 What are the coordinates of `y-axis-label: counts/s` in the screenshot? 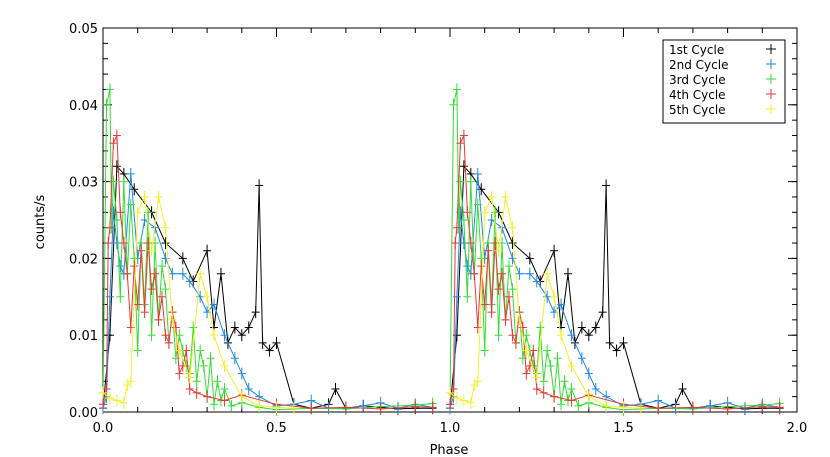 It's located at (40, 221).